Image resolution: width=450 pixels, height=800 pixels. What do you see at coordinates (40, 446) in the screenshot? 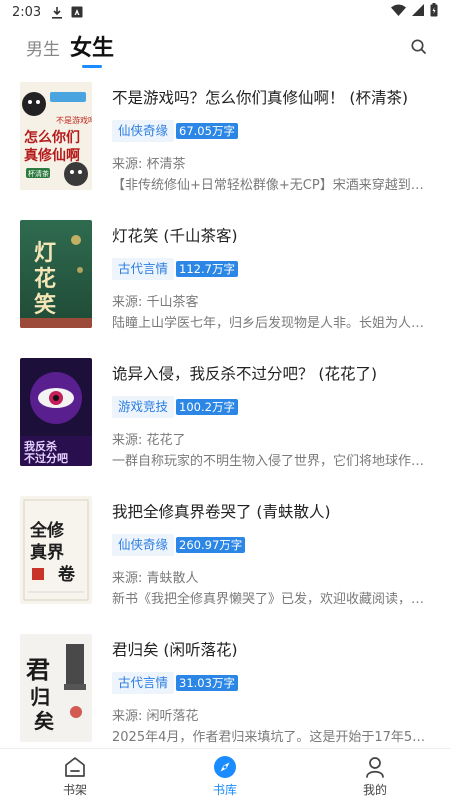
I see `svg-text: 我反杀` at bounding box center [40, 446].